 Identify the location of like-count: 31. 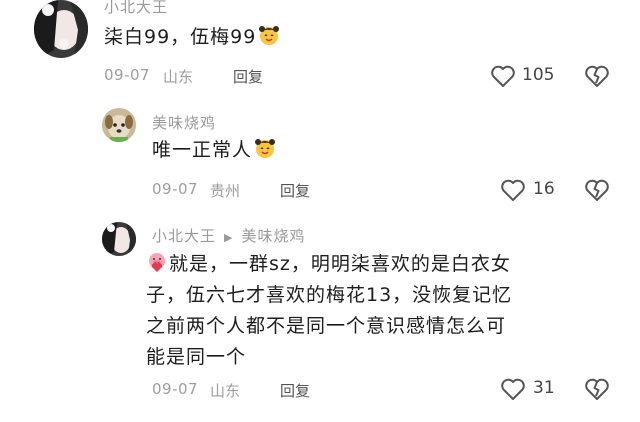
(544, 388).